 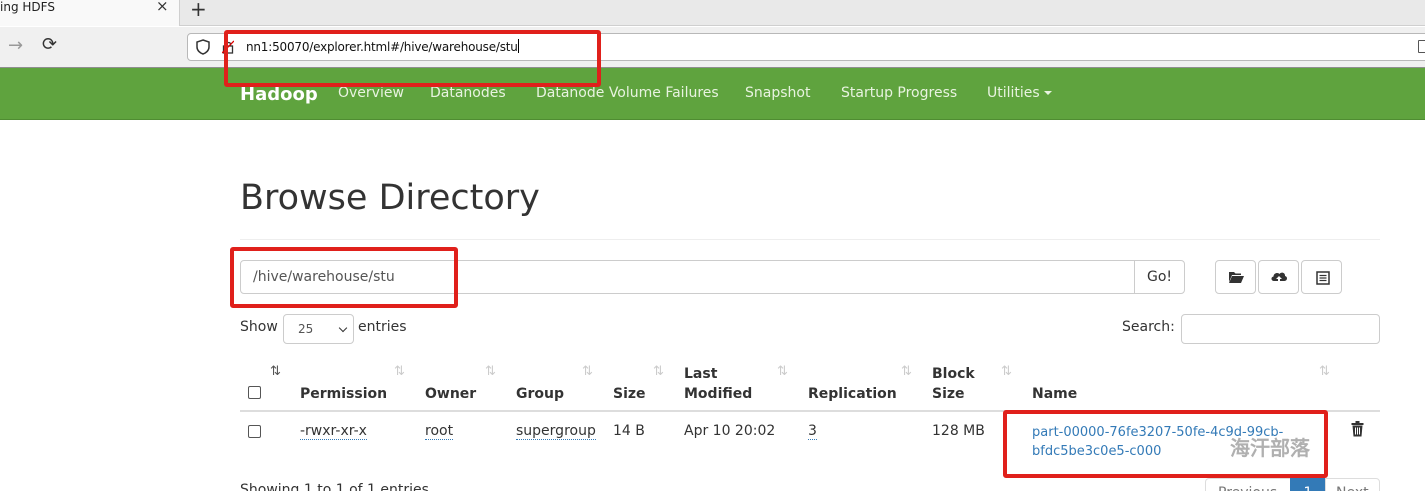 What do you see at coordinates (343, 328) in the screenshot?
I see `chevron-down-icon` at bounding box center [343, 328].